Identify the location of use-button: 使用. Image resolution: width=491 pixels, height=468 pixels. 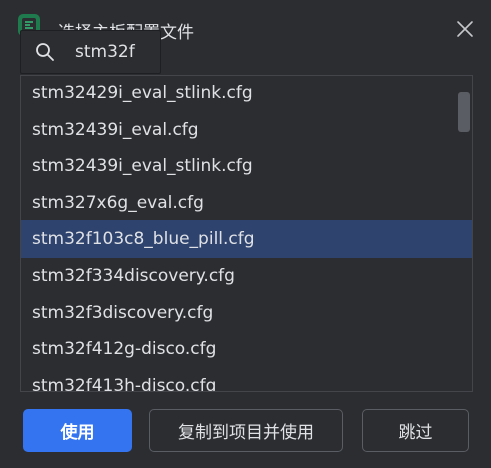
(77, 430).